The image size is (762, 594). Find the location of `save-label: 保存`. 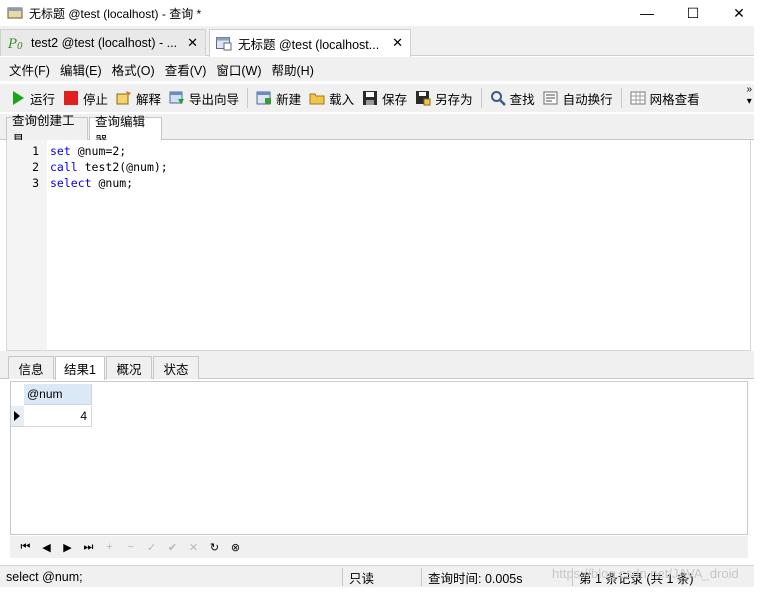

save-label: 保存 is located at coordinates (395, 99).